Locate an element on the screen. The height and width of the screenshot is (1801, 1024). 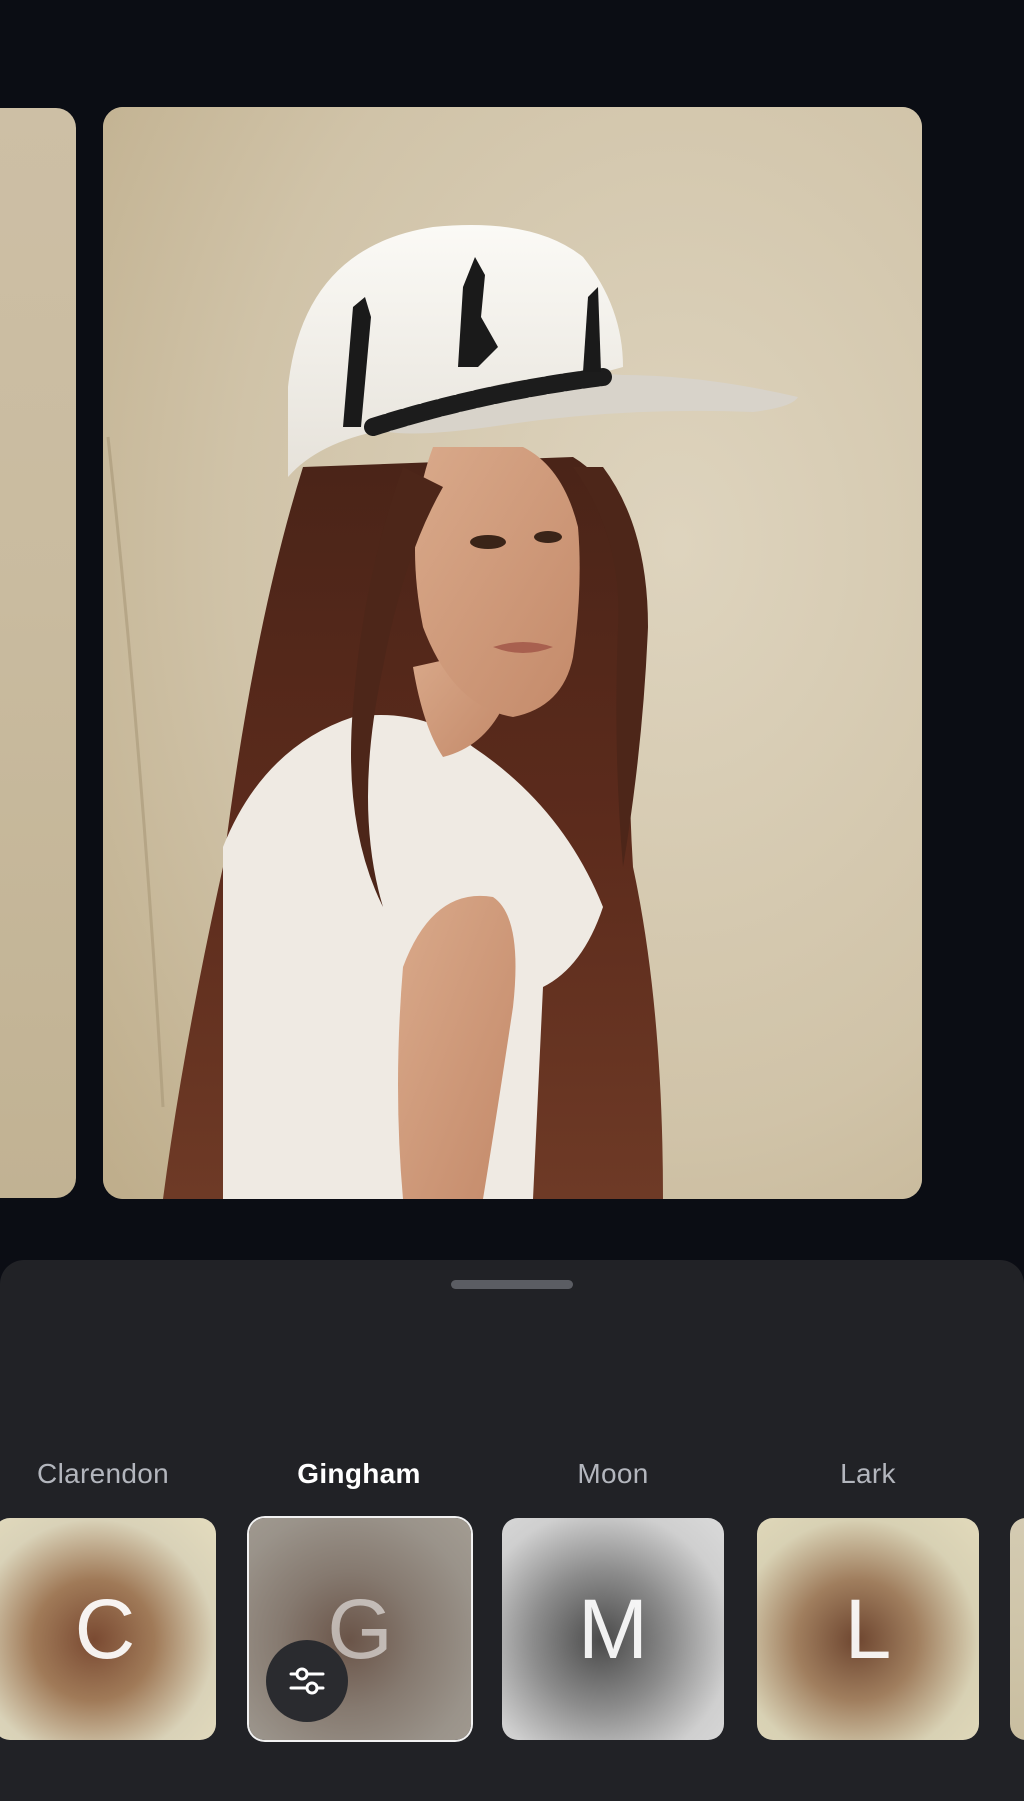
filter-thumb-lark: L is located at coordinates (868, 1629).